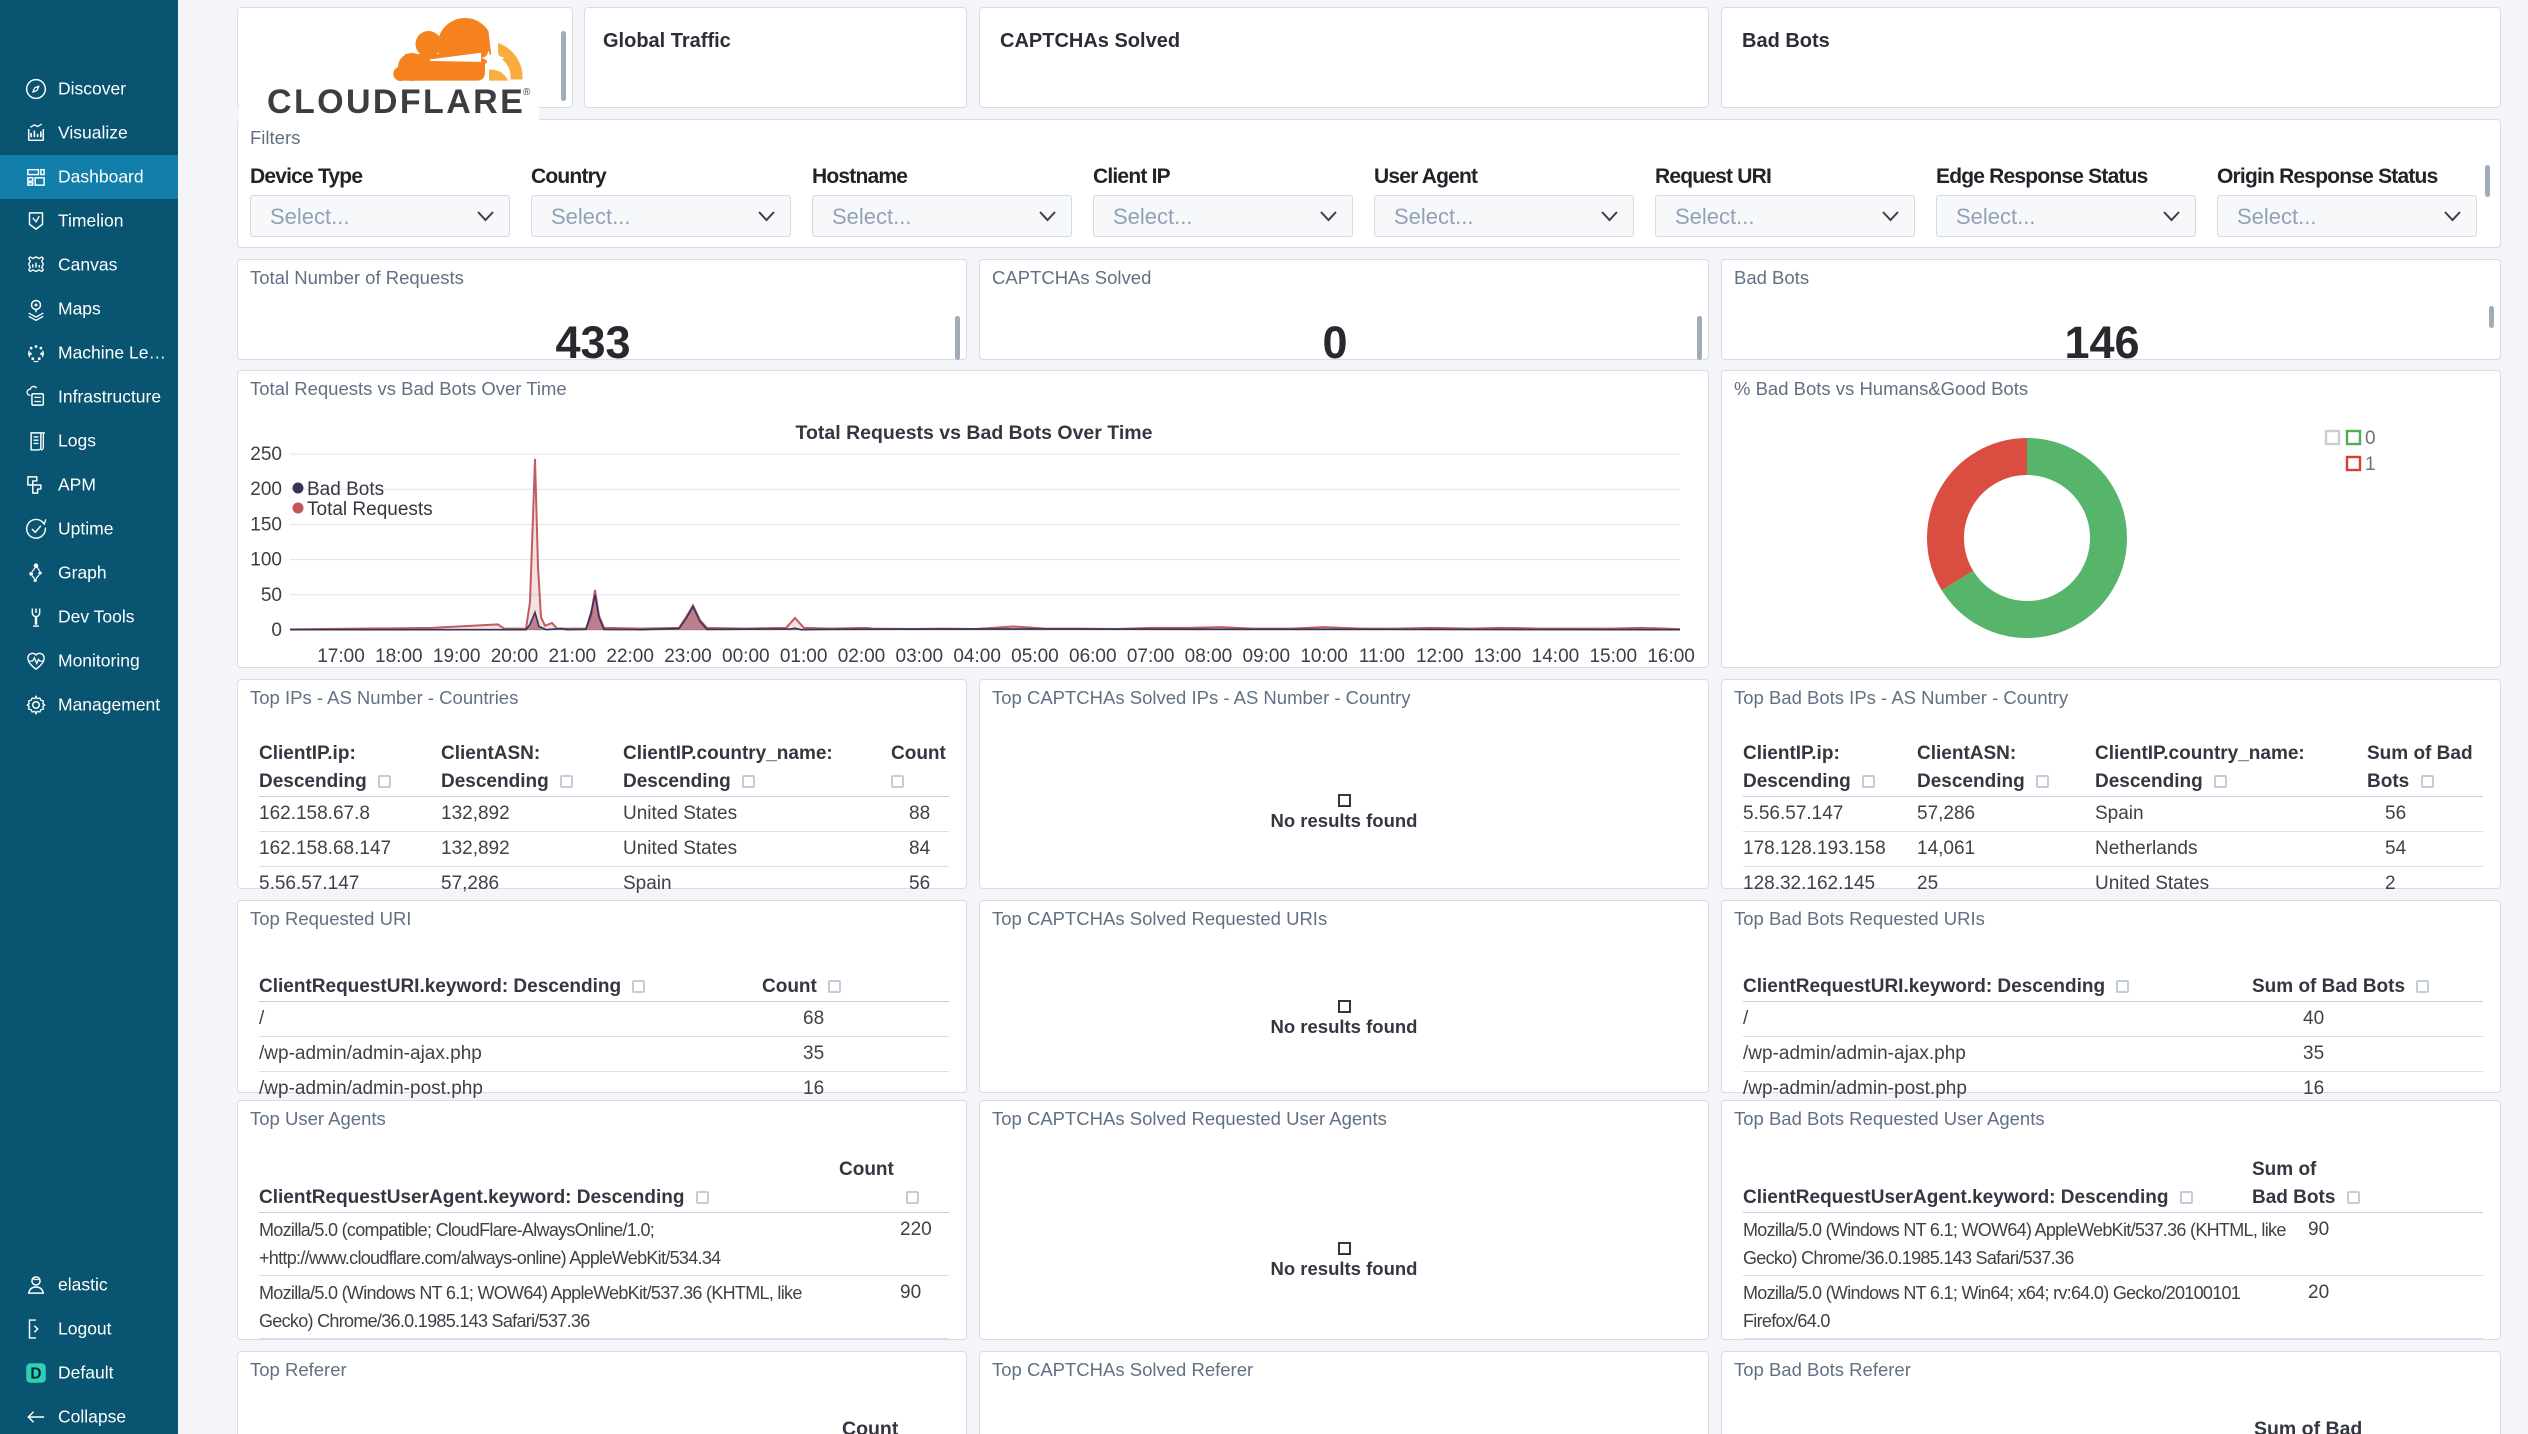 This screenshot has height=1434, width=2528. I want to click on svg-text: 00:00, so click(746, 656).